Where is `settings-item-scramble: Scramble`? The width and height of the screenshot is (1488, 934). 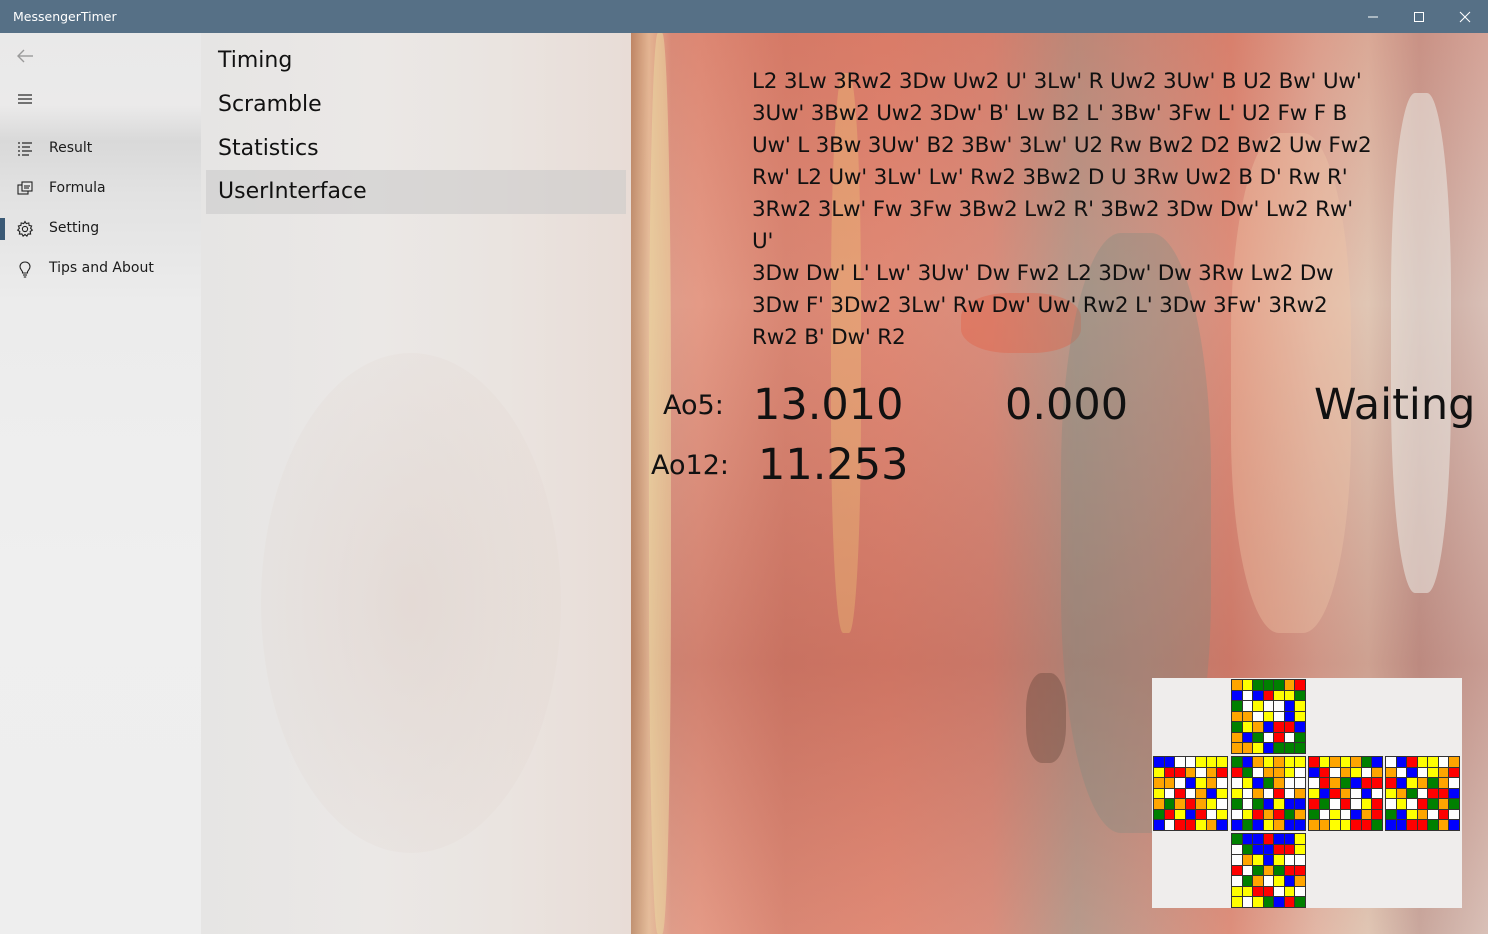 settings-item-scramble: Scramble is located at coordinates (416, 106).